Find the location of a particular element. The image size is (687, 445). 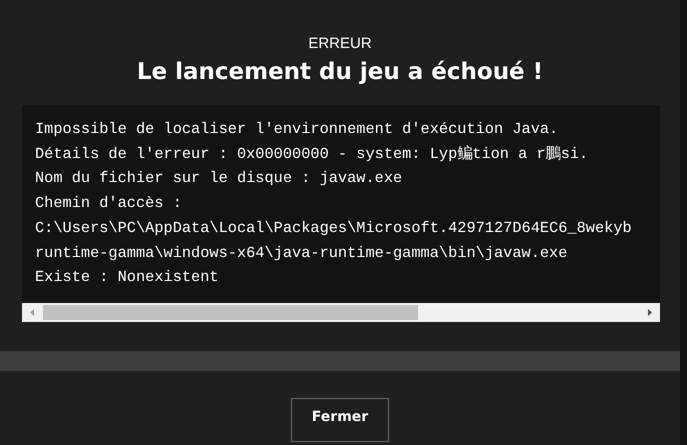

error-detail-line: Existe : Nonexistent is located at coordinates (127, 277).